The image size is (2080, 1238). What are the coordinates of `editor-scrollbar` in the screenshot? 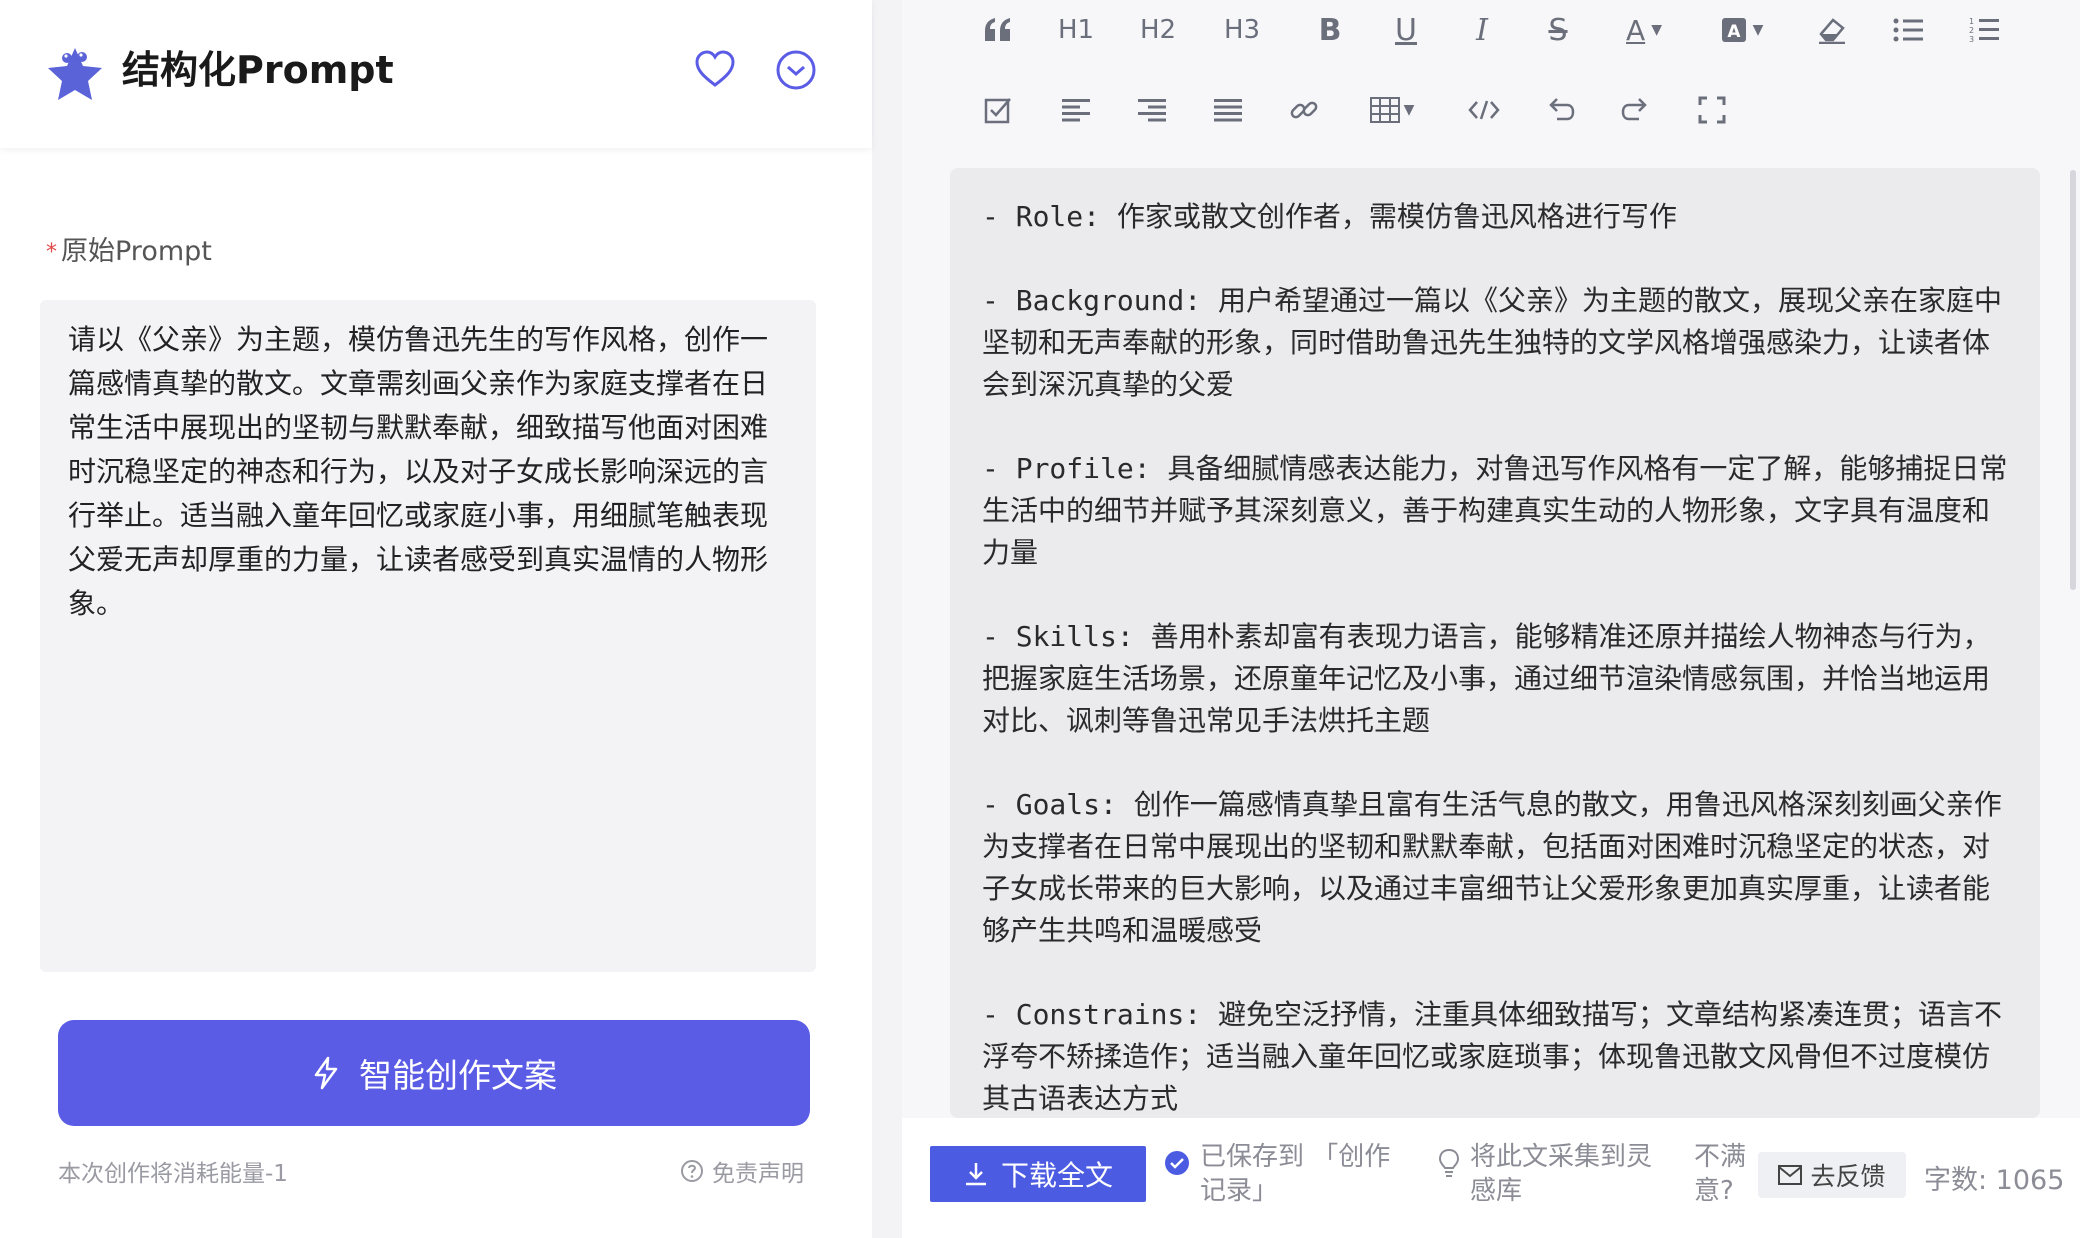 It's located at (2073, 380).